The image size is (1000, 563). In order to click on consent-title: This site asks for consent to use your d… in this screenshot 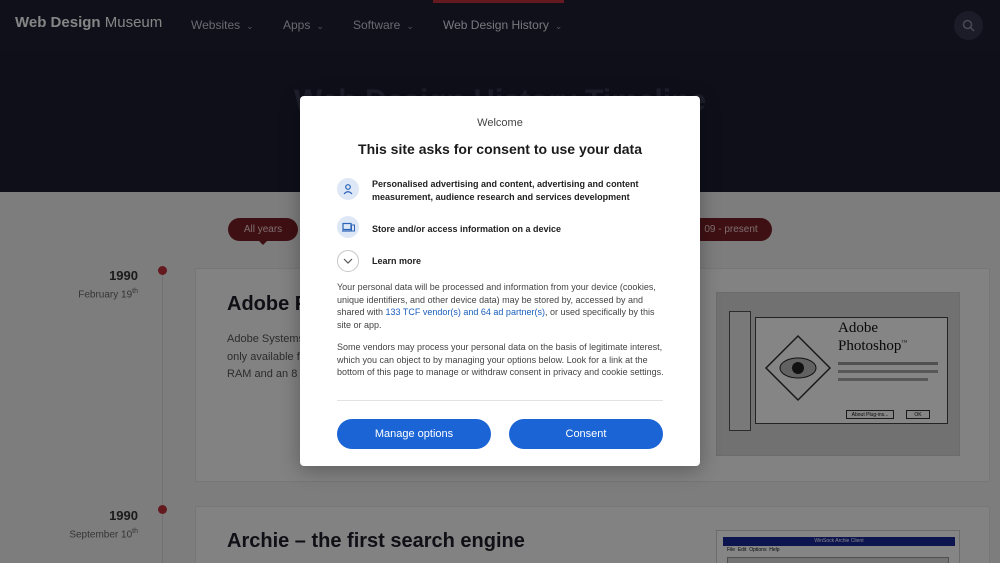, I will do `click(500, 149)`.